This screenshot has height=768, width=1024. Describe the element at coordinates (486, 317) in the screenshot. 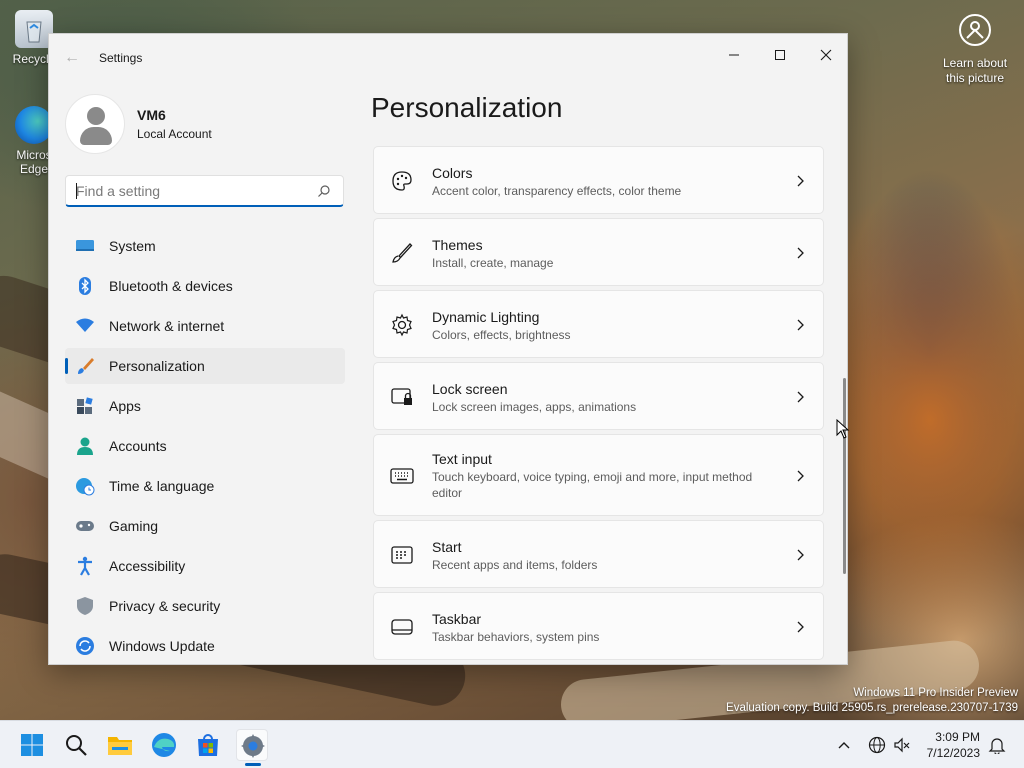

I see `card-title: Dynamic Lighting` at that location.